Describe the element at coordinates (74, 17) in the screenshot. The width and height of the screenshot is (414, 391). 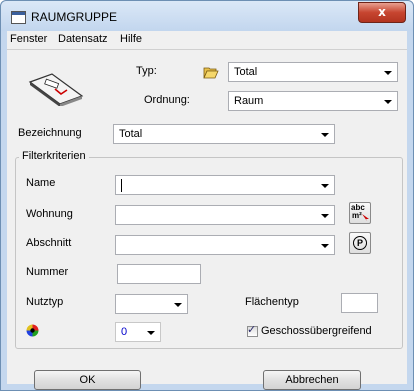
I see `window-title: RAUMGRUPPE` at that location.